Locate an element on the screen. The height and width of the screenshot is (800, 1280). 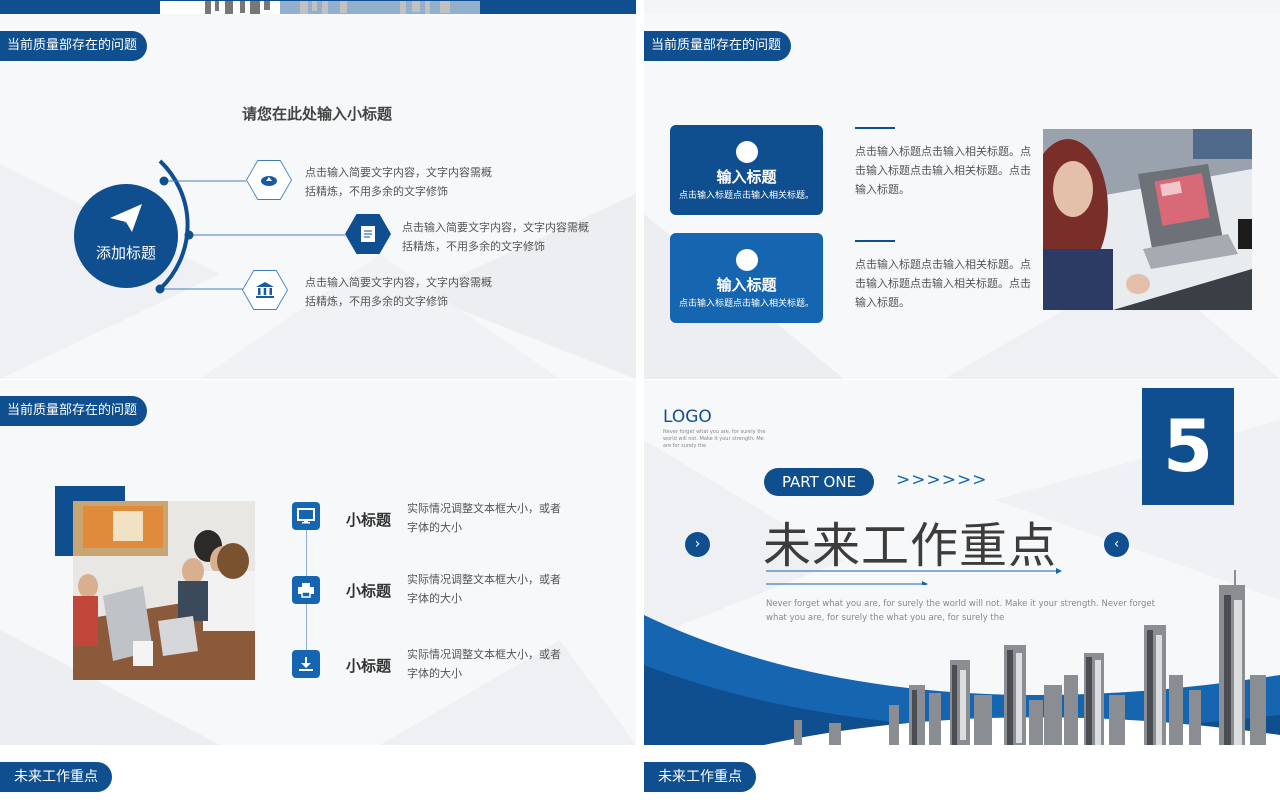
item-title-3: 小标题 is located at coordinates (369, 666).